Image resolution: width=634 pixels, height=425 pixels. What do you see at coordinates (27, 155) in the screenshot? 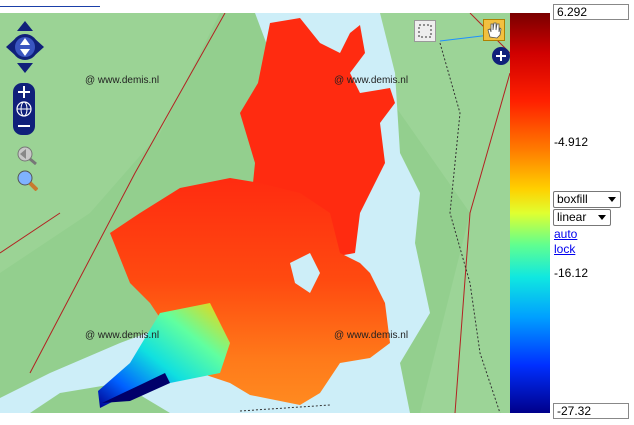
I see `back-arrow-icon` at bounding box center [27, 155].